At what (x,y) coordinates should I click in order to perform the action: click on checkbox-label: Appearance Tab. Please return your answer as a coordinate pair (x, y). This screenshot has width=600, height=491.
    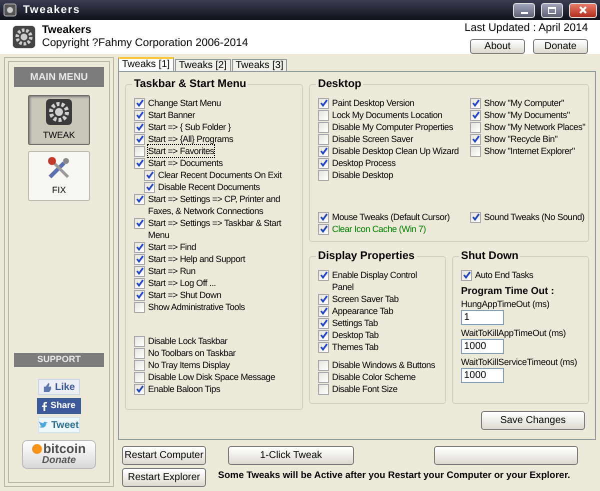
    Looking at the image, I should click on (363, 311).